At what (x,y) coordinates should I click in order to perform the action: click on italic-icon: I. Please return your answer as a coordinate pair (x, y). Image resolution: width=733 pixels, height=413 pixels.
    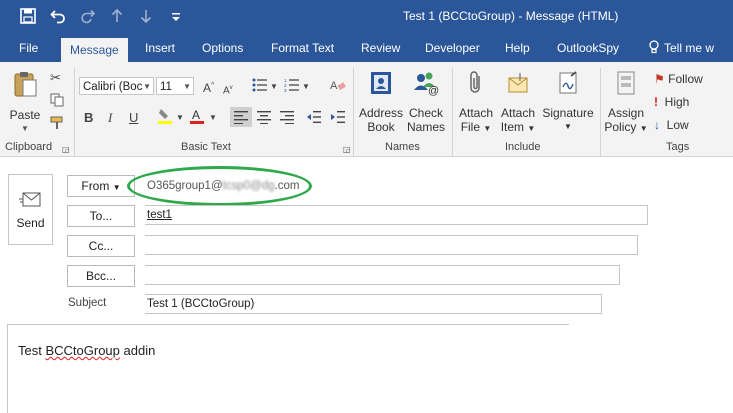
    Looking at the image, I should click on (110, 118).